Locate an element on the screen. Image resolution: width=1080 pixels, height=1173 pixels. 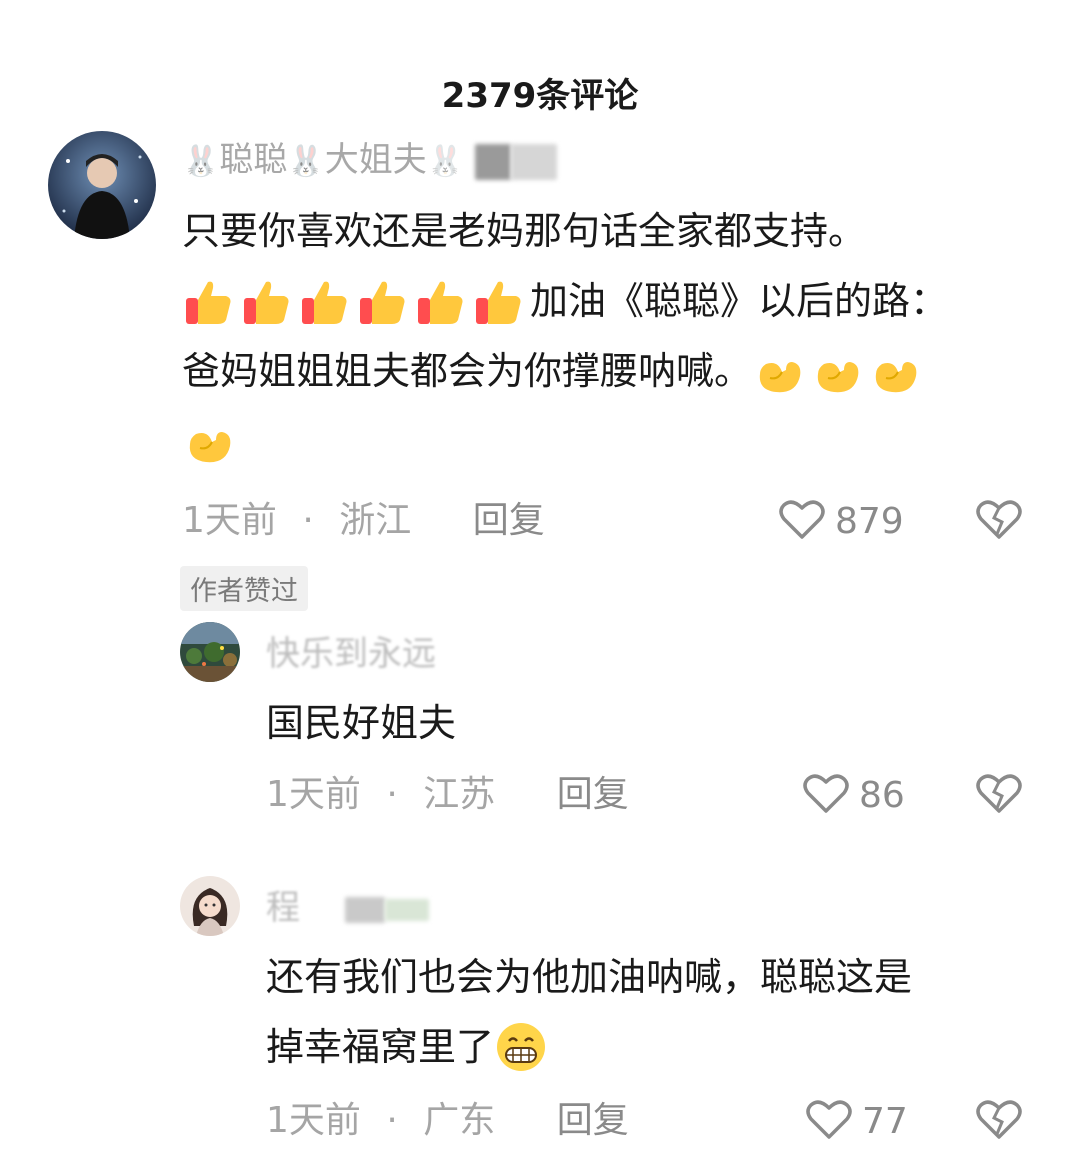
comment-meta: 1天前 · 广东 回复 is located at coordinates (447, 1121).